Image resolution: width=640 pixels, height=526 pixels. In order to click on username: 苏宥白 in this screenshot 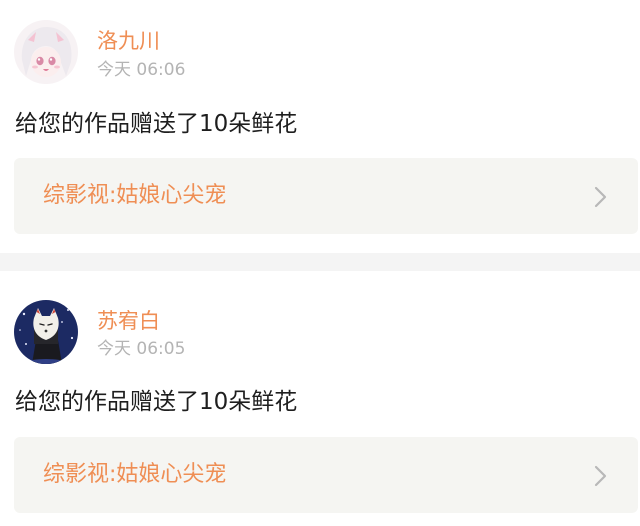, I will do `click(128, 321)`.